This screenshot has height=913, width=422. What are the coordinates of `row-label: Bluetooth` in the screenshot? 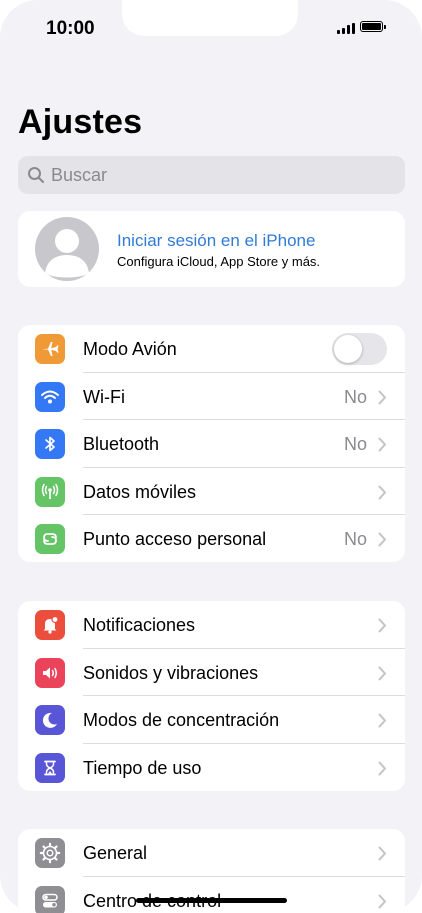 It's located at (121, 444).